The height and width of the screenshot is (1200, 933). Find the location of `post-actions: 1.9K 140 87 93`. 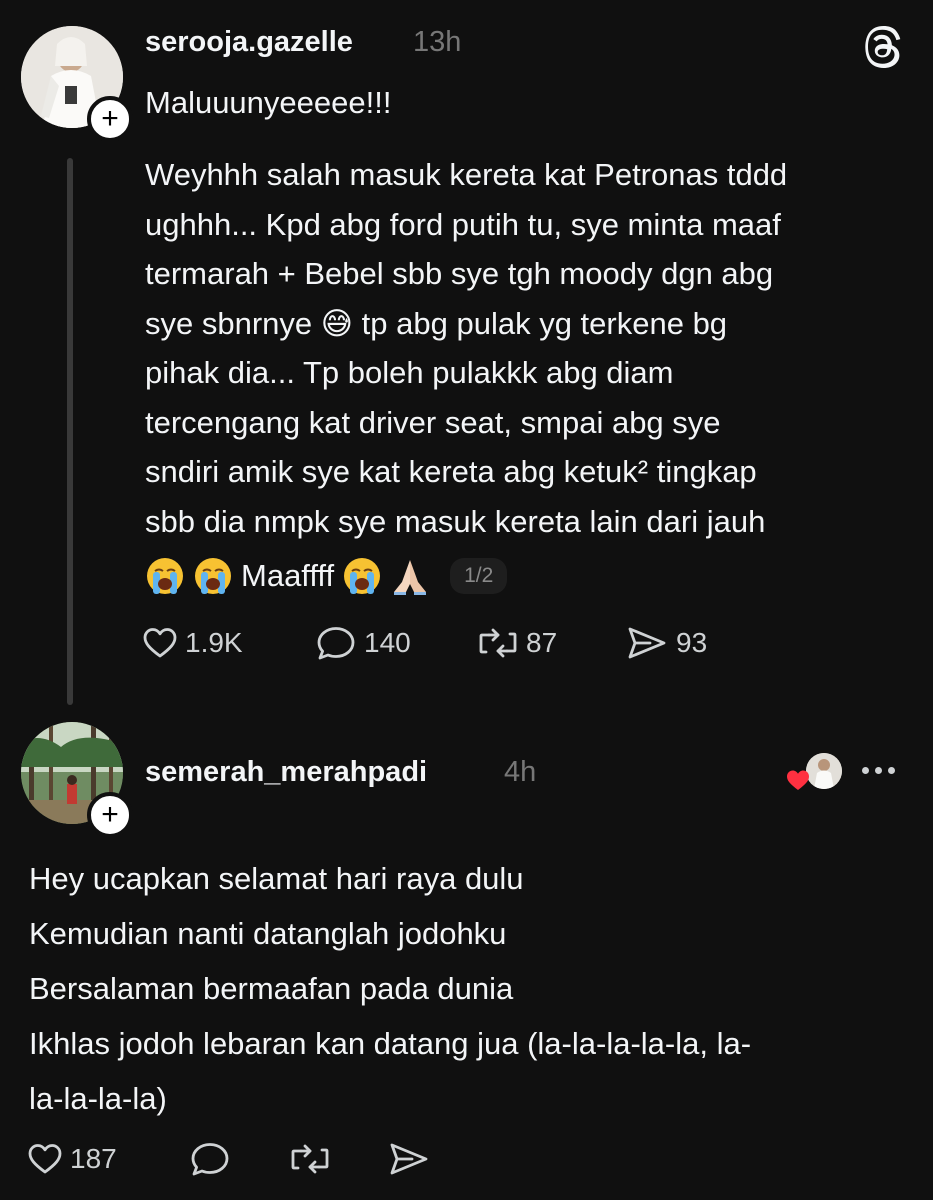

post-actions: 1.9K 140 87 93 is located at coordinates (425, 643).